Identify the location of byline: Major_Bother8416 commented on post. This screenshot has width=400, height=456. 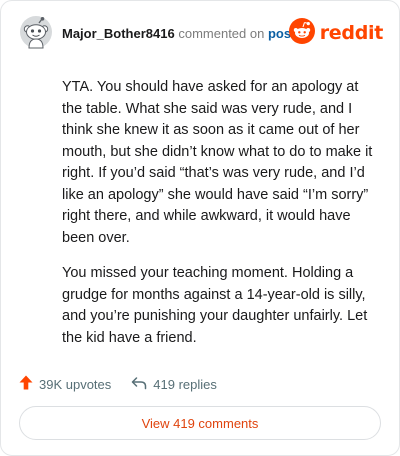
(178, 34).